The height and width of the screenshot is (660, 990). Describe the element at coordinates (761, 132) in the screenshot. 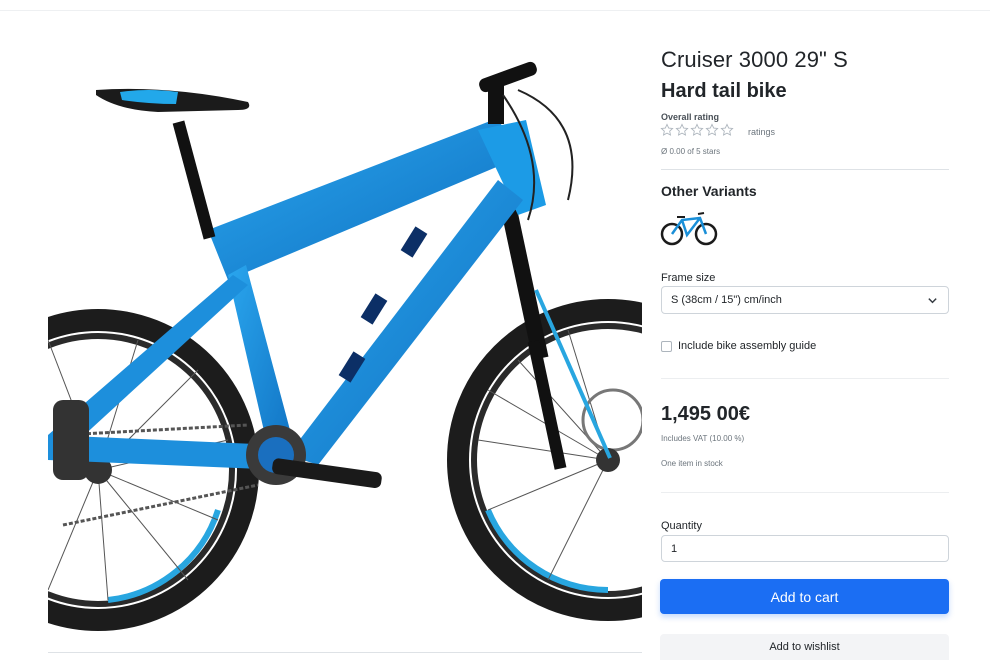

I see `ratings-count-label: ratings` at that location.